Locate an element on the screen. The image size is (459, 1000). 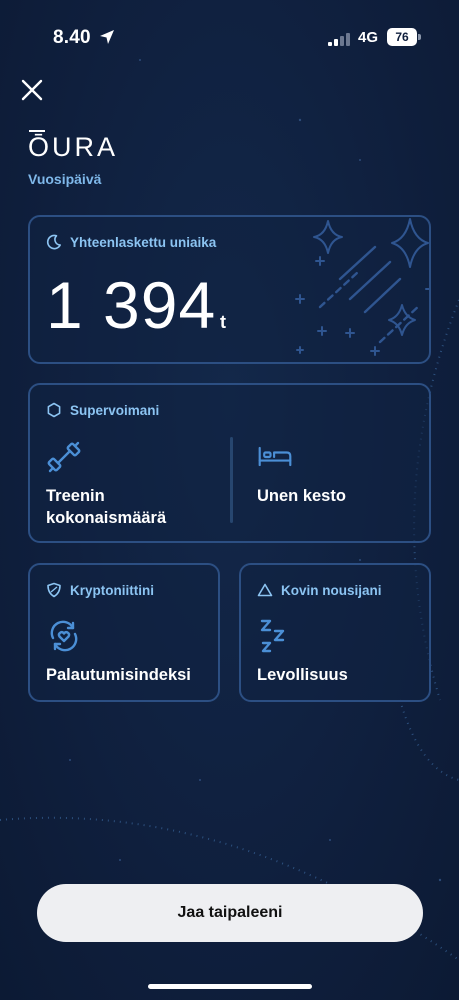
biggest-riser-header: Kovin nousijani is located at coordinates (319, 590).